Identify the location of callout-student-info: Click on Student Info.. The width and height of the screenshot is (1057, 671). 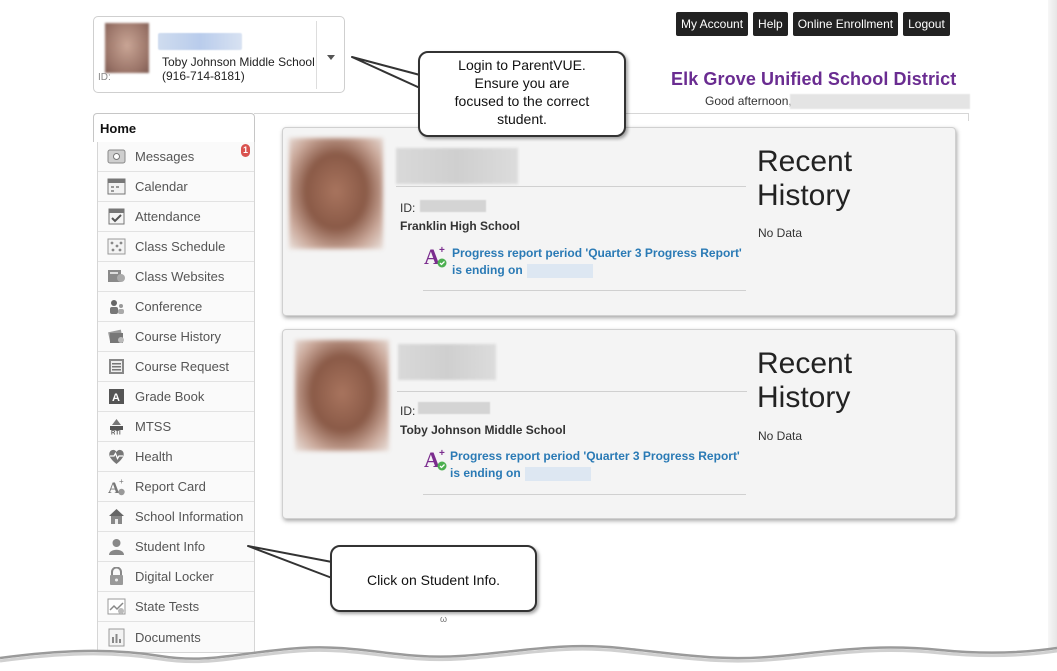
(433, 578).